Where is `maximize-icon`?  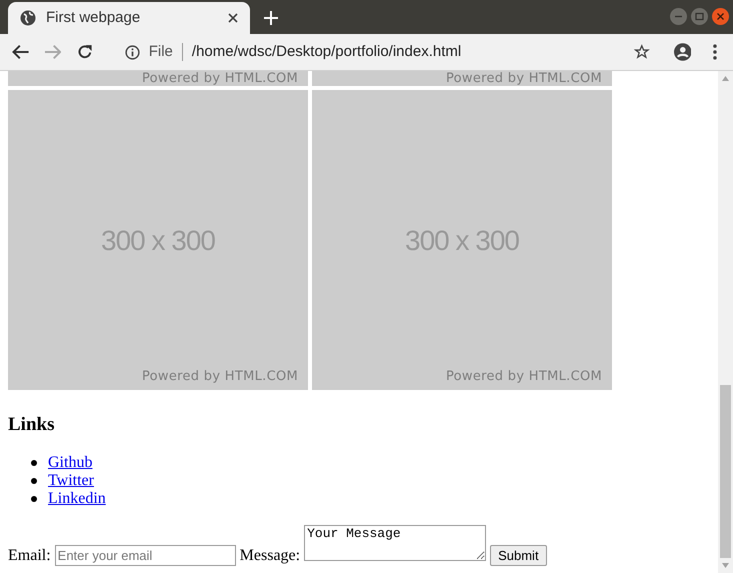 maximize-icon is located at coordinates (699, 16).